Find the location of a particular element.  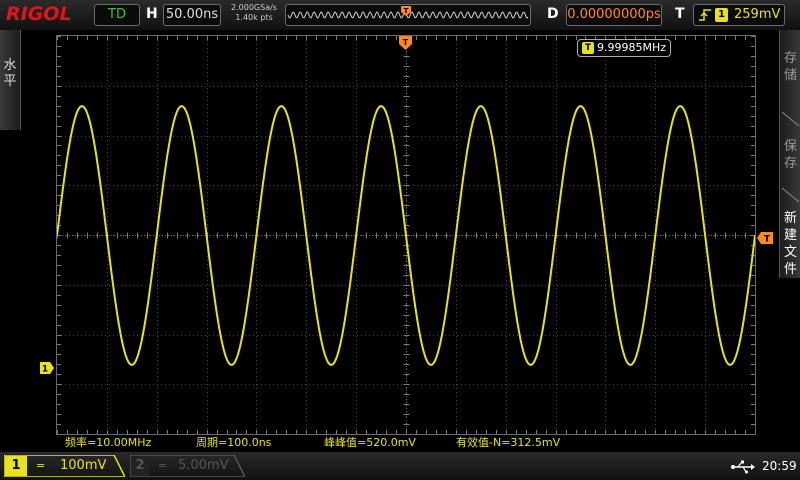

ch1-tab: 1 = 100mV is located at coordinates (64, 466).